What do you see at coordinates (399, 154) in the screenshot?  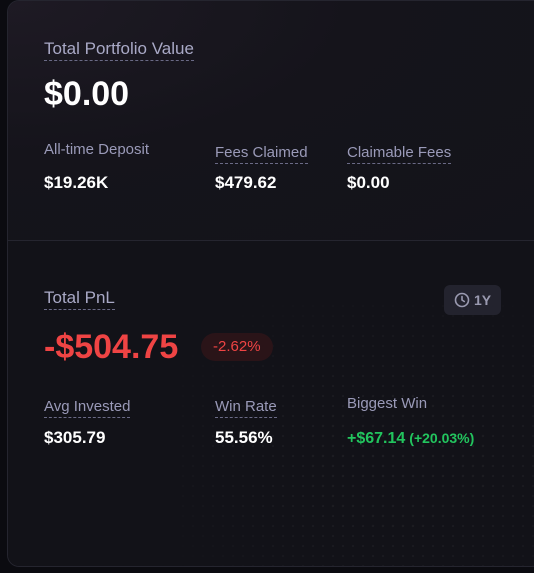 I see `claimable-fees-label: Claimable Fees` at bounding box center [399, 154].